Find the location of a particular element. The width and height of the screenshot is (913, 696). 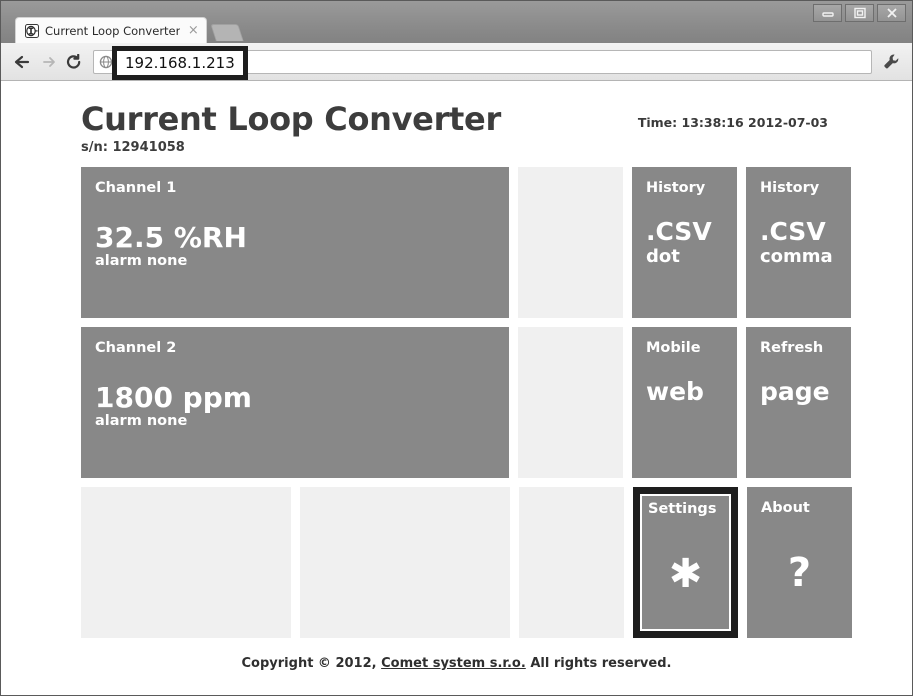

channel-2-label: Channel 2 is located at coordinates (136, 347).